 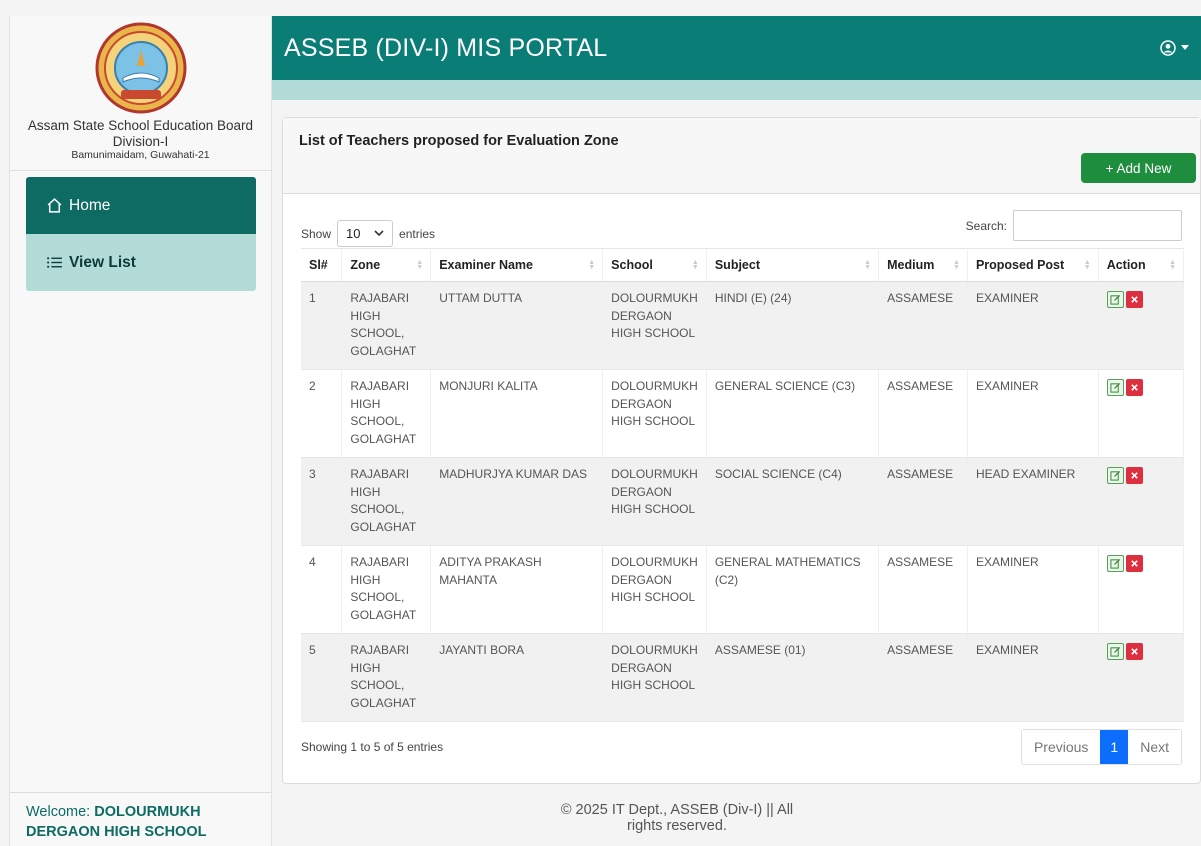 I want to click on column-header-sl: Sl#, so click(x=322, y=265).